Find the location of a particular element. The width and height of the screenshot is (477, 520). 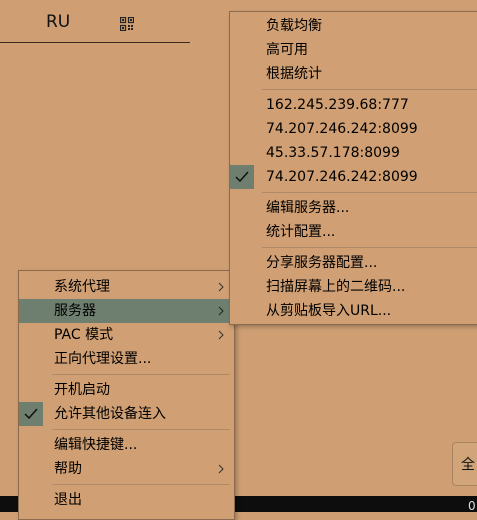

qr-code-icon is located at coordinates (127, 24).